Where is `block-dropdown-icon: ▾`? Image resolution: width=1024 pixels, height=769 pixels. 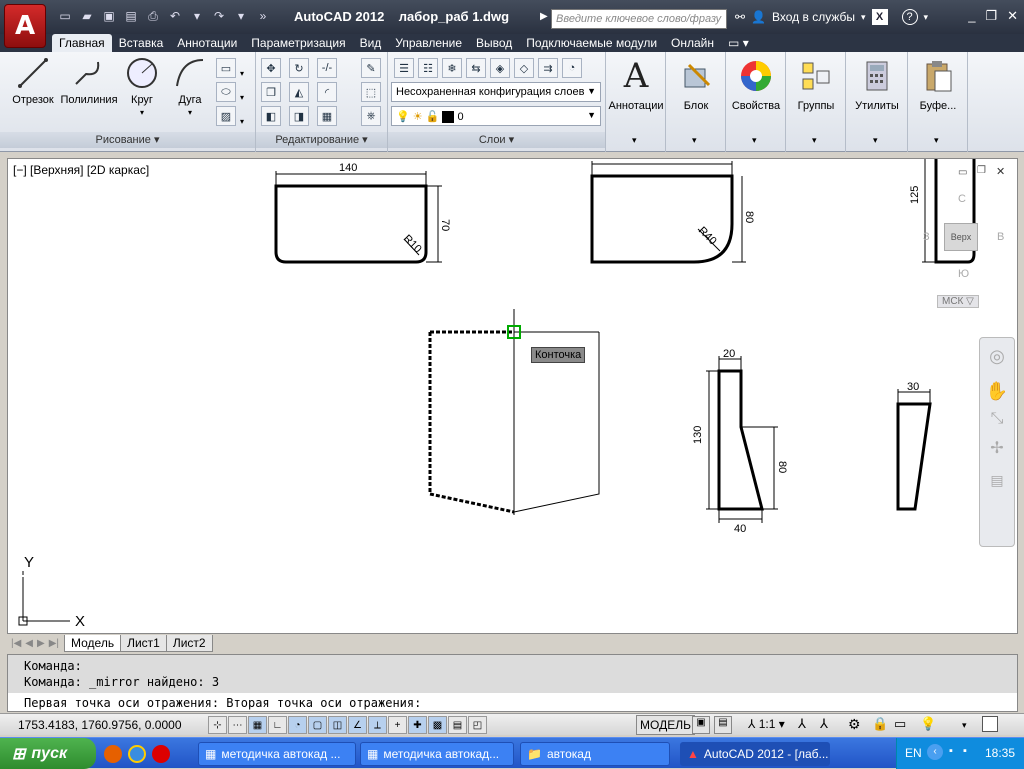 block-dropdown-icon: ▾ is located at coordinates (694, 140).